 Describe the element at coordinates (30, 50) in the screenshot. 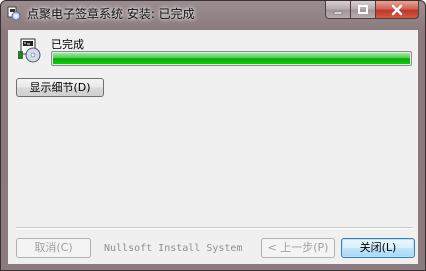

I see `installer-icon` at that location.